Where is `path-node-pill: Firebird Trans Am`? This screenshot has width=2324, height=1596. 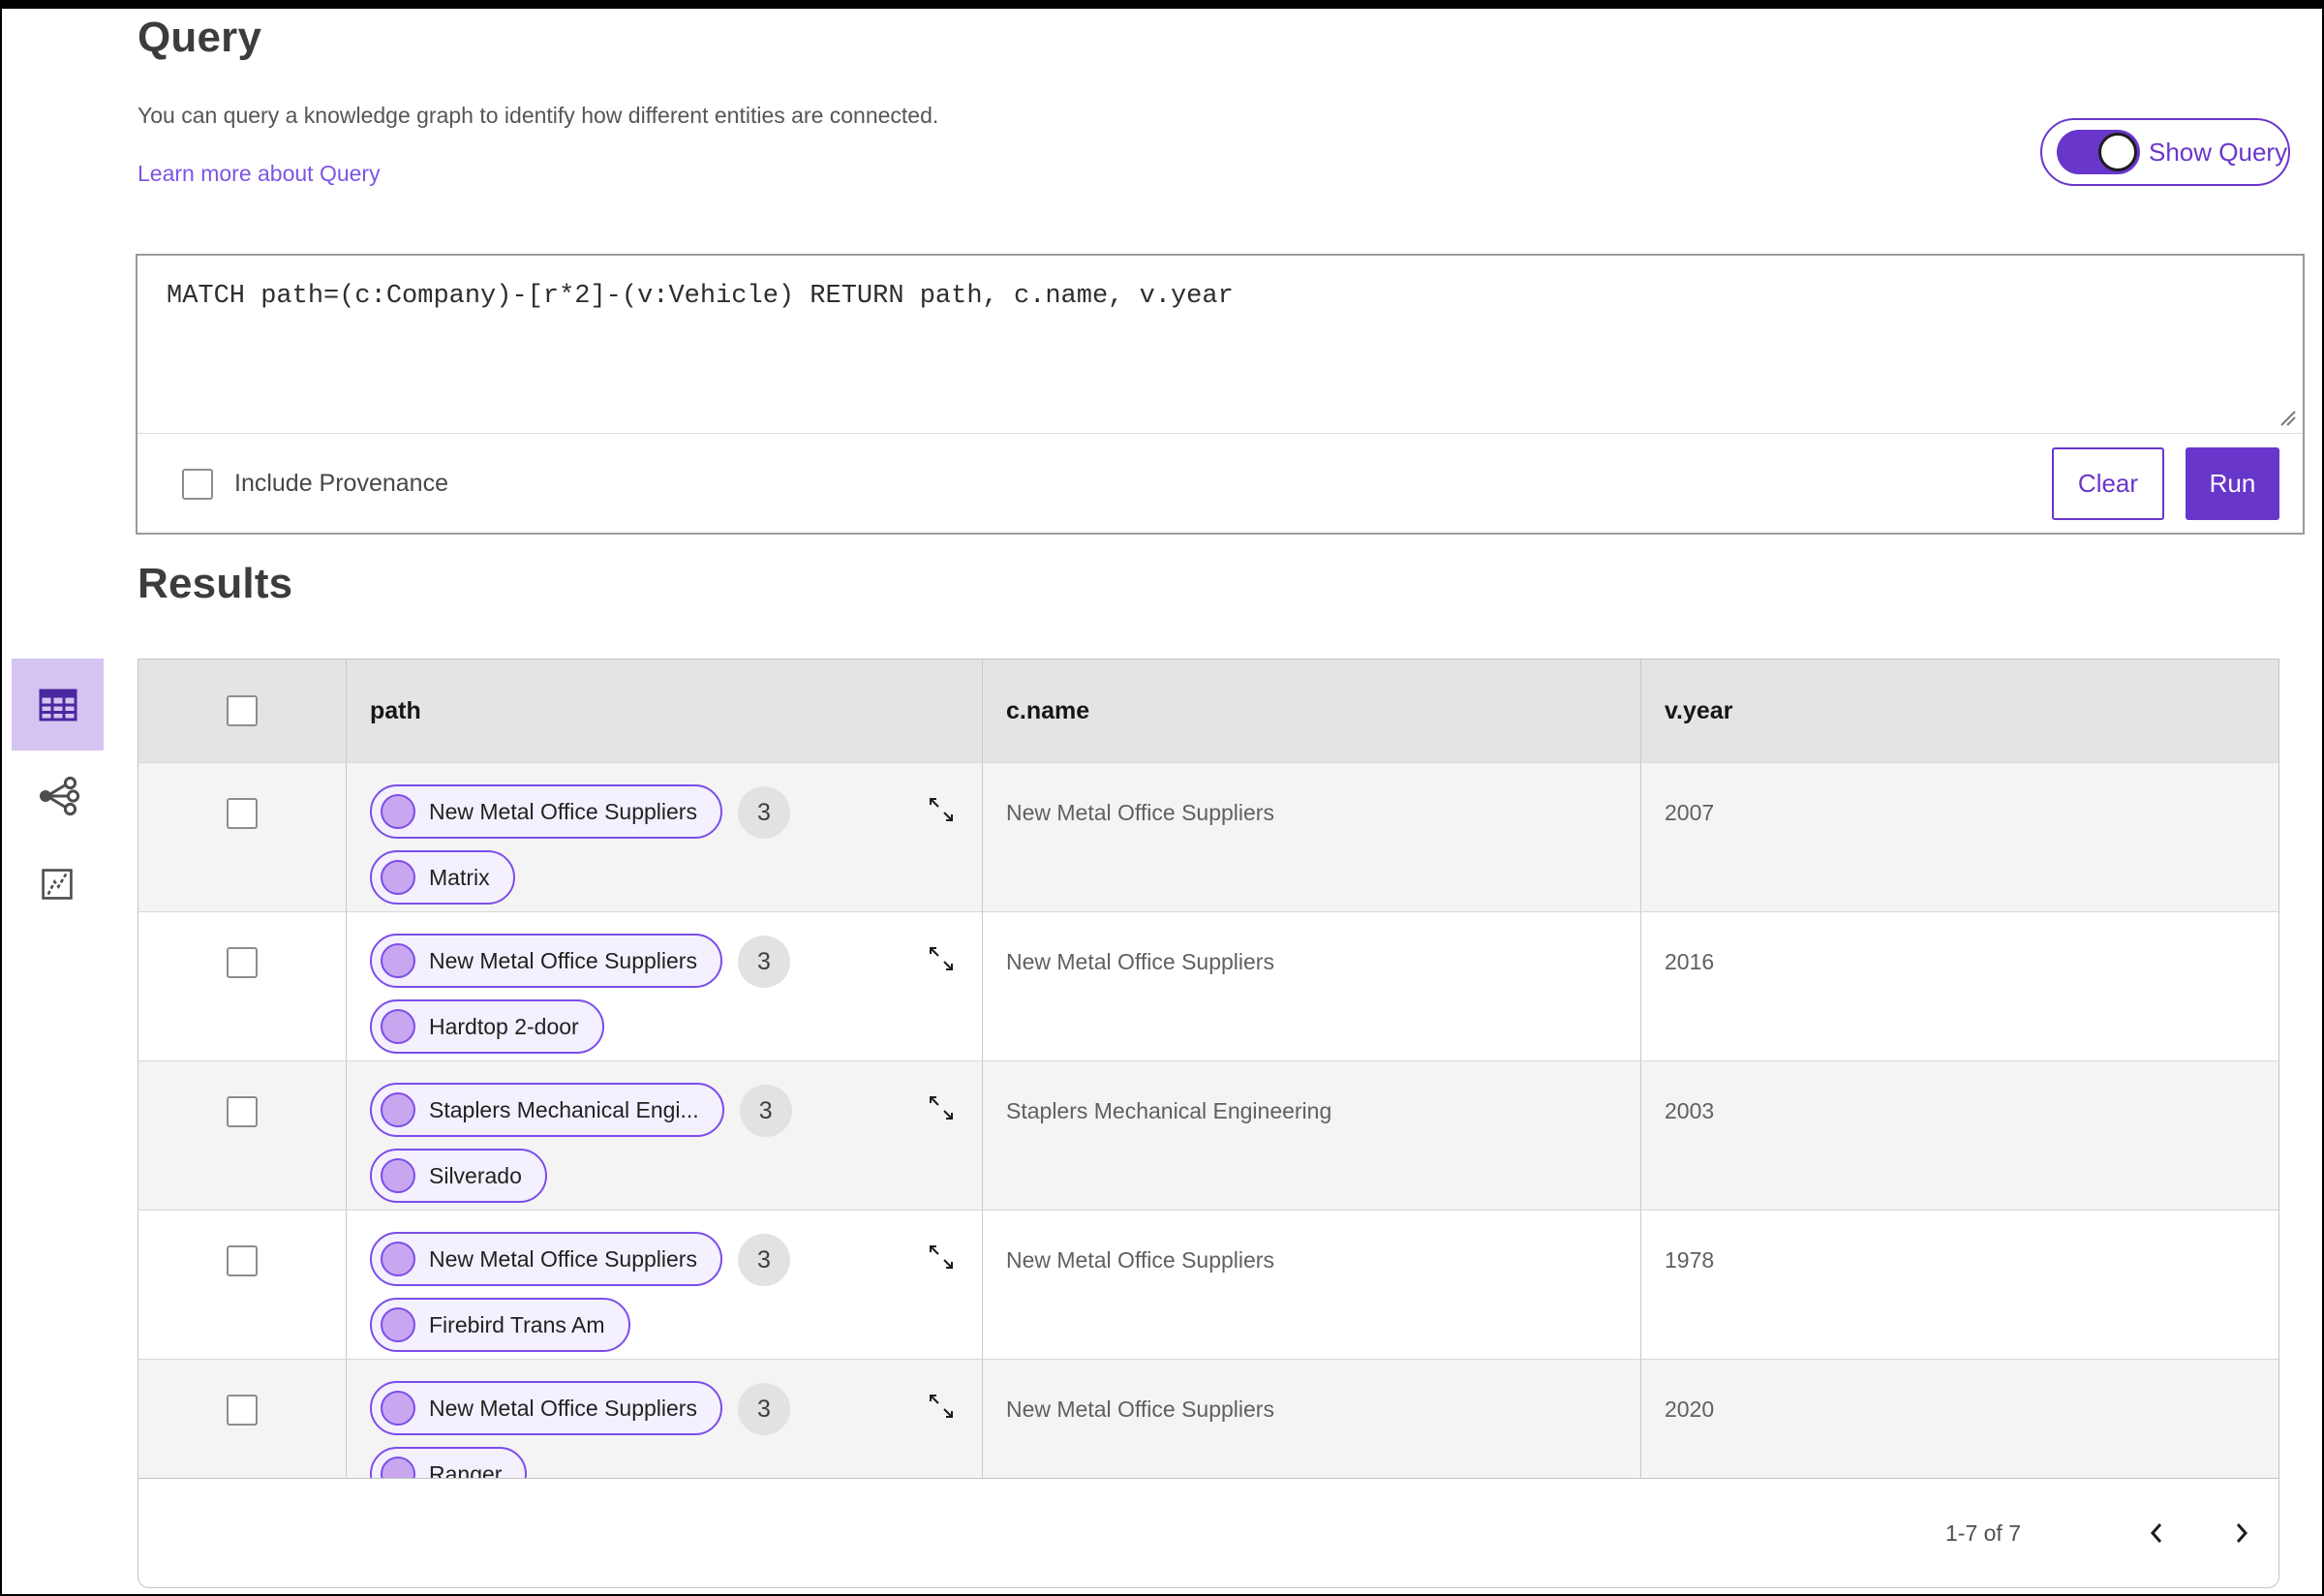
path-node-pill: Firebird Trans Am is located at coordinates (500, 1325).